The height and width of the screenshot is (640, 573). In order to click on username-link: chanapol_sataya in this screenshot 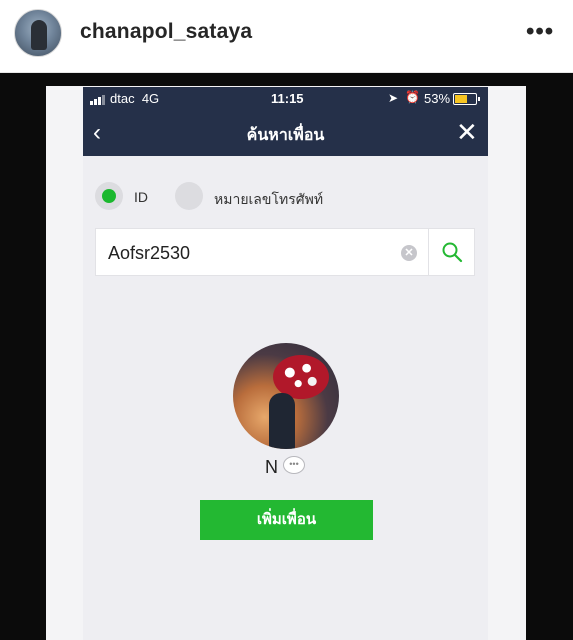, I will do `click(166, 32)`.